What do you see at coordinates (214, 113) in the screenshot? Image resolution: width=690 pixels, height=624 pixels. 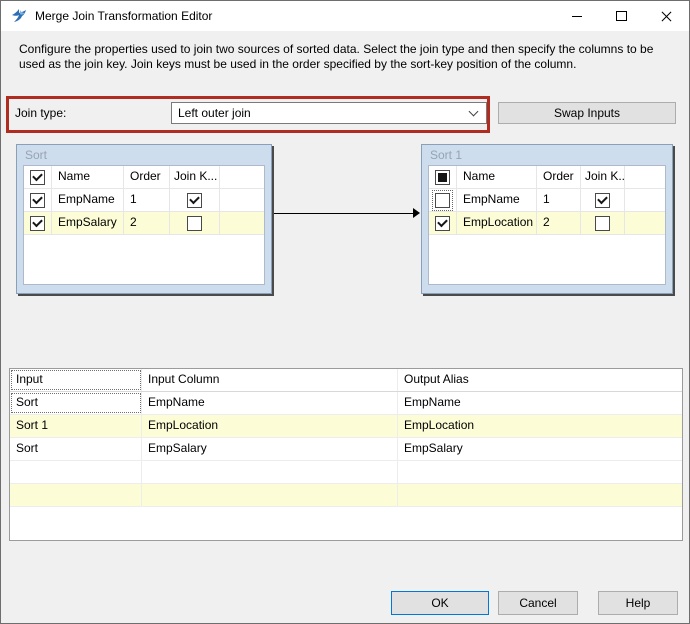 I see `join-type-value: Left outer join` at bounding box center [214, 113].